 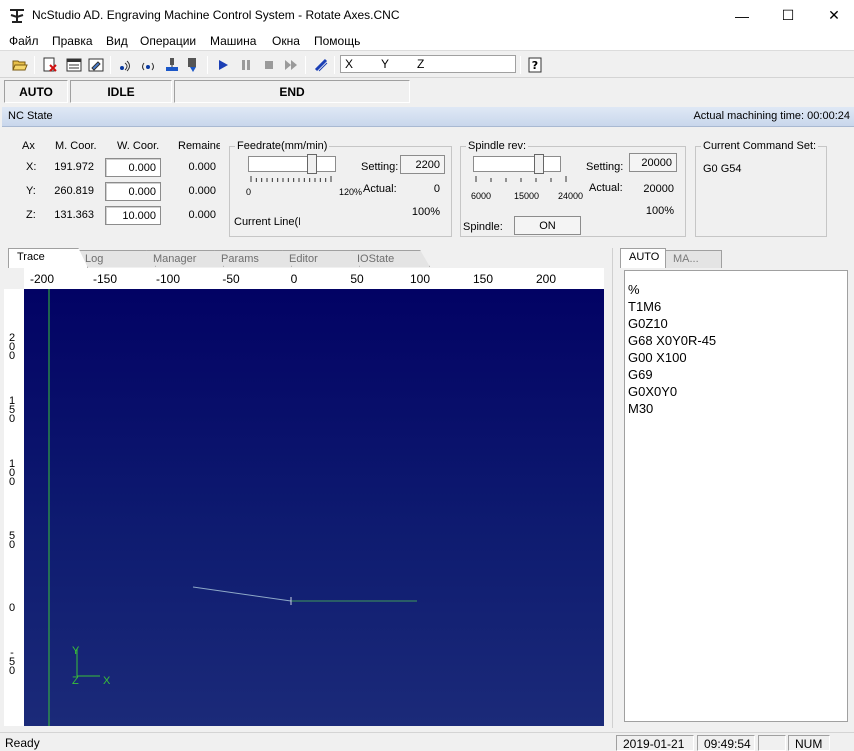 What do you see at coordinates (184, 258) in the screenshot?
I see `tab-manager: Manager` at bounding box center [184, 258].